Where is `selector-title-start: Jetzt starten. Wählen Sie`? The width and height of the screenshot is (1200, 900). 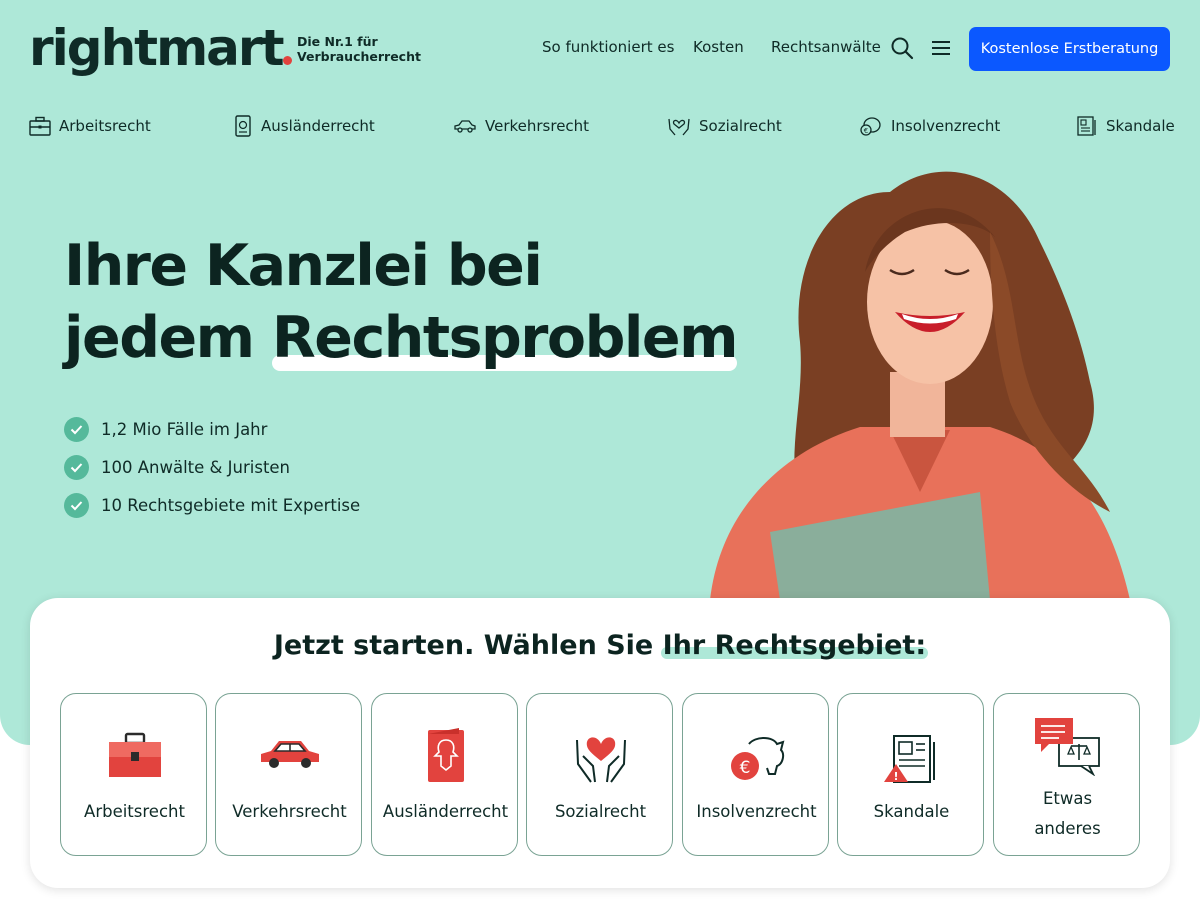
selector-title-start: Jetzt starten. Wählen Sie is located at coordinates (468, 645).